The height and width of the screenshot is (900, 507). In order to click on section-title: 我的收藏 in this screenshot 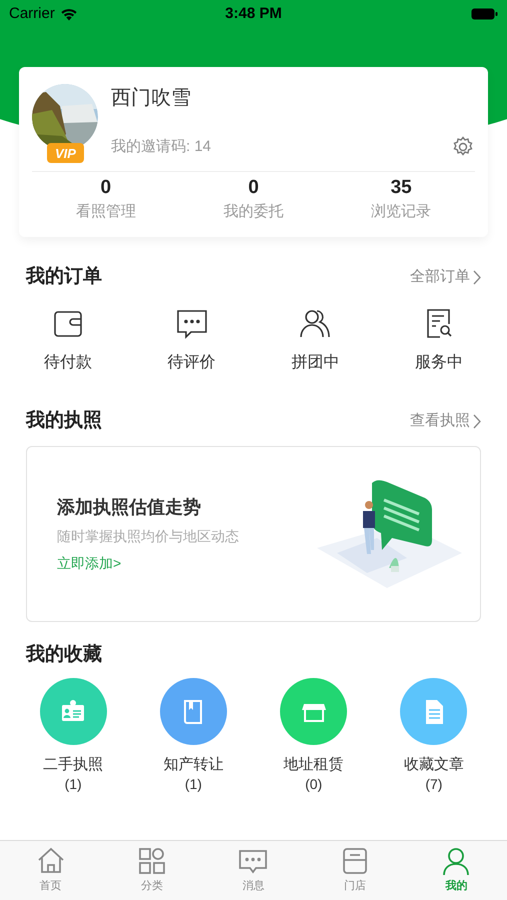, I will do `click(64, 654)`.